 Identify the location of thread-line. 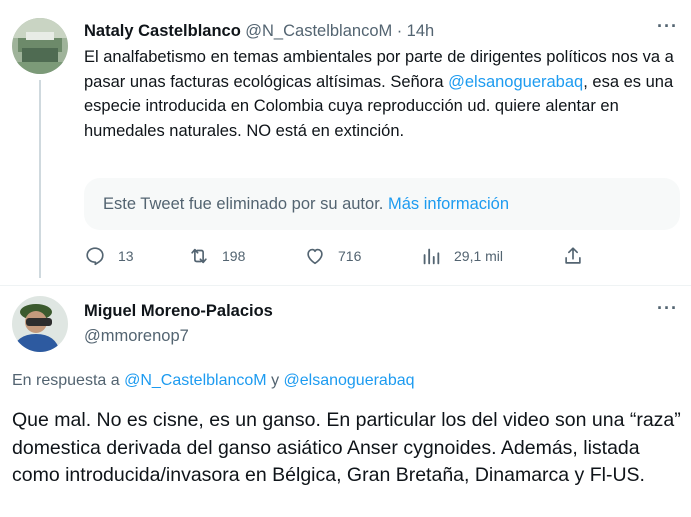
(40, 179).